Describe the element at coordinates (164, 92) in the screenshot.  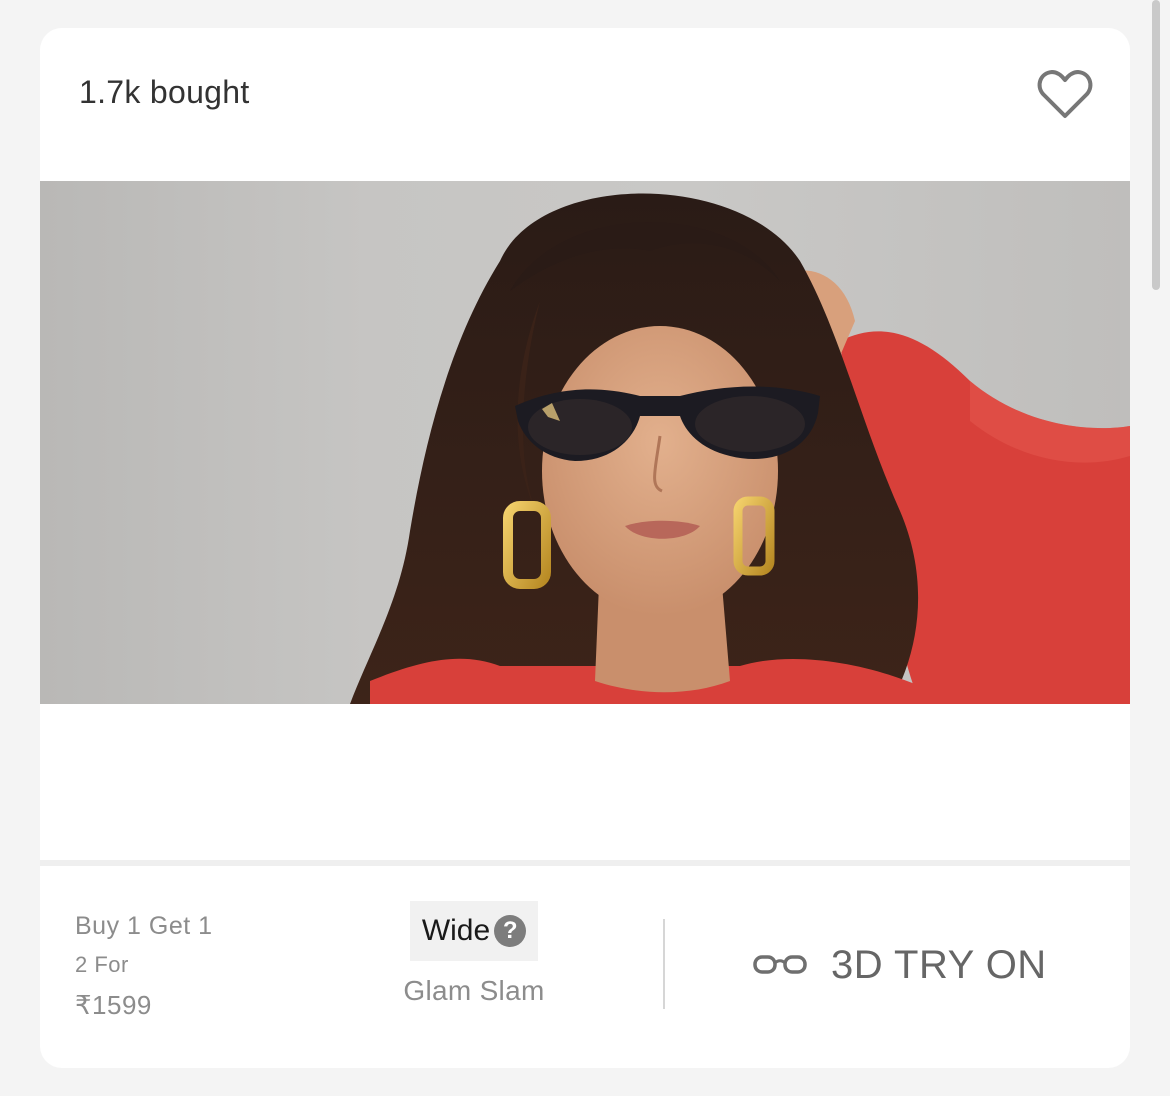
I see `bought-count: 1.7k bought` at that location.